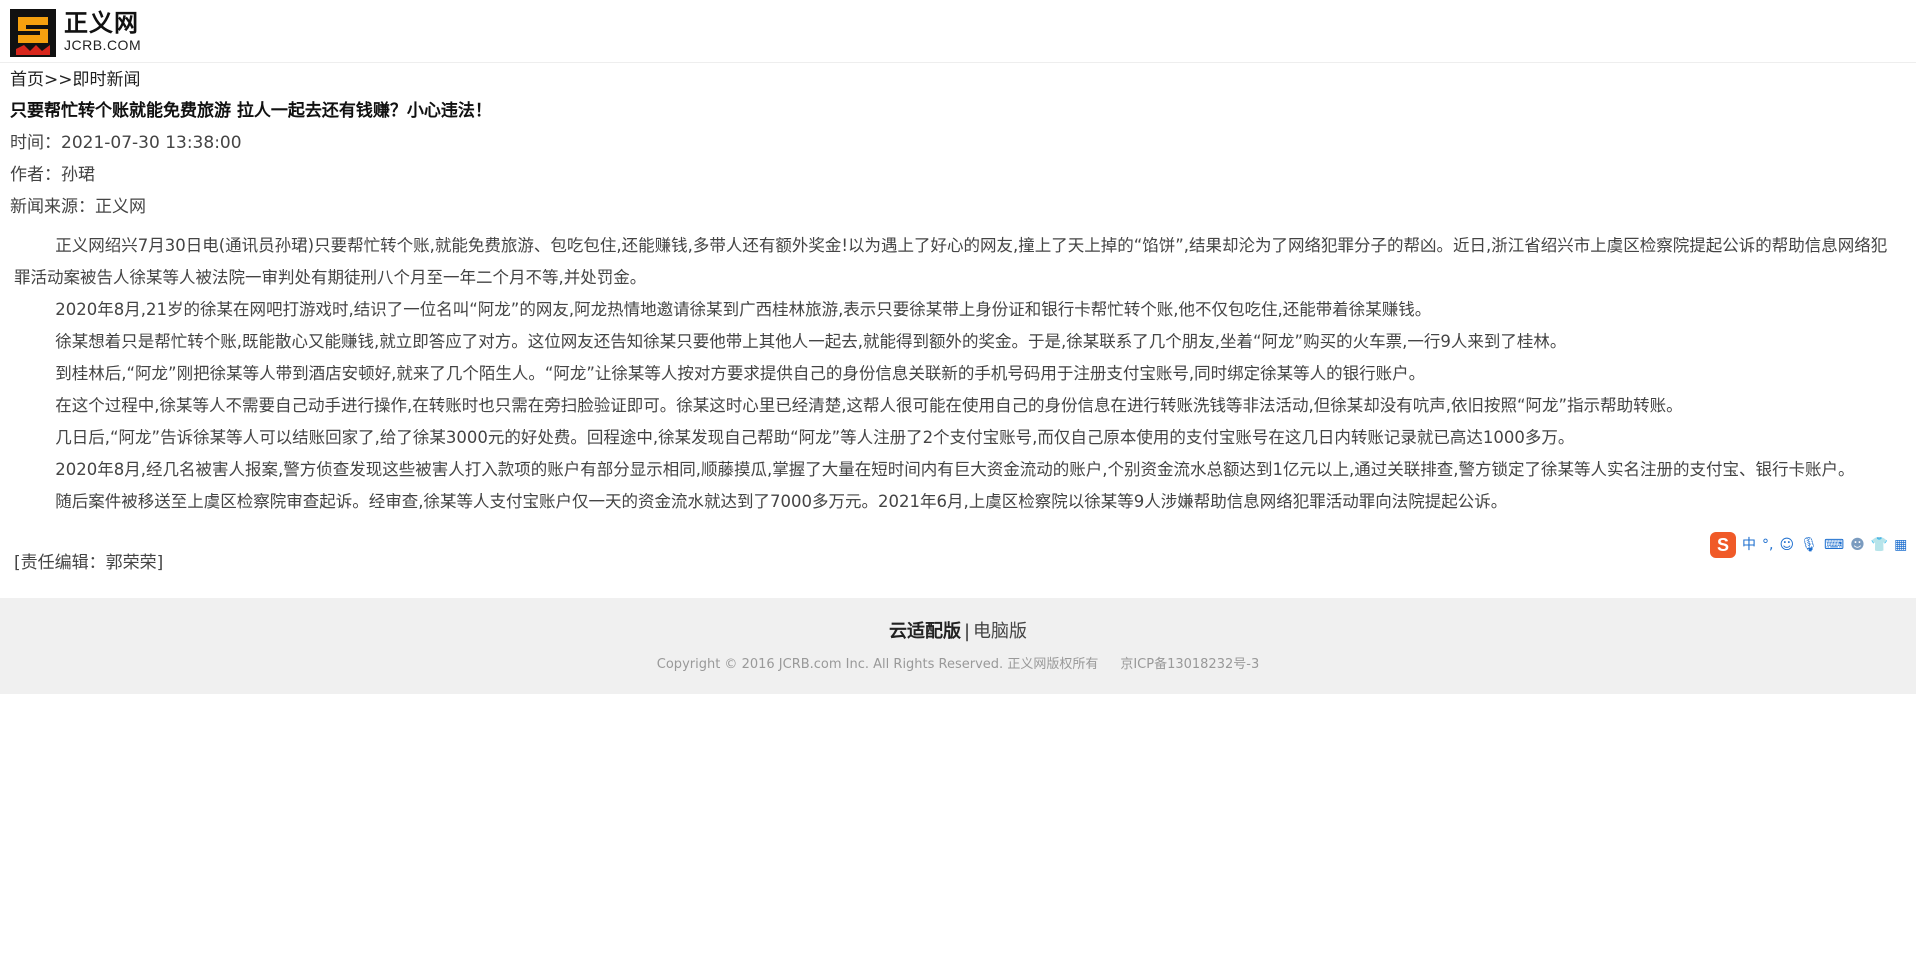 This screenshot has height=977, width=1916. Describe the element at coordinates (1000, 631) in the screenshot. I see `pc-version-link: 电脑版` at that location.